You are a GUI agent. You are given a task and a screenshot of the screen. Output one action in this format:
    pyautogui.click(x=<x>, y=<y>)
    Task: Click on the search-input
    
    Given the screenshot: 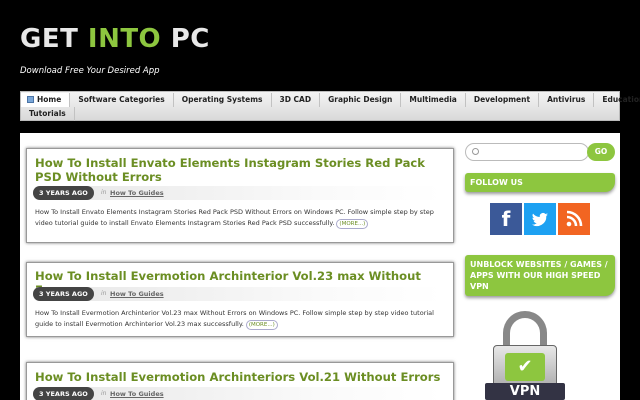 What is the action you would take?
    pyautogui.click(x=527, y=152)
    